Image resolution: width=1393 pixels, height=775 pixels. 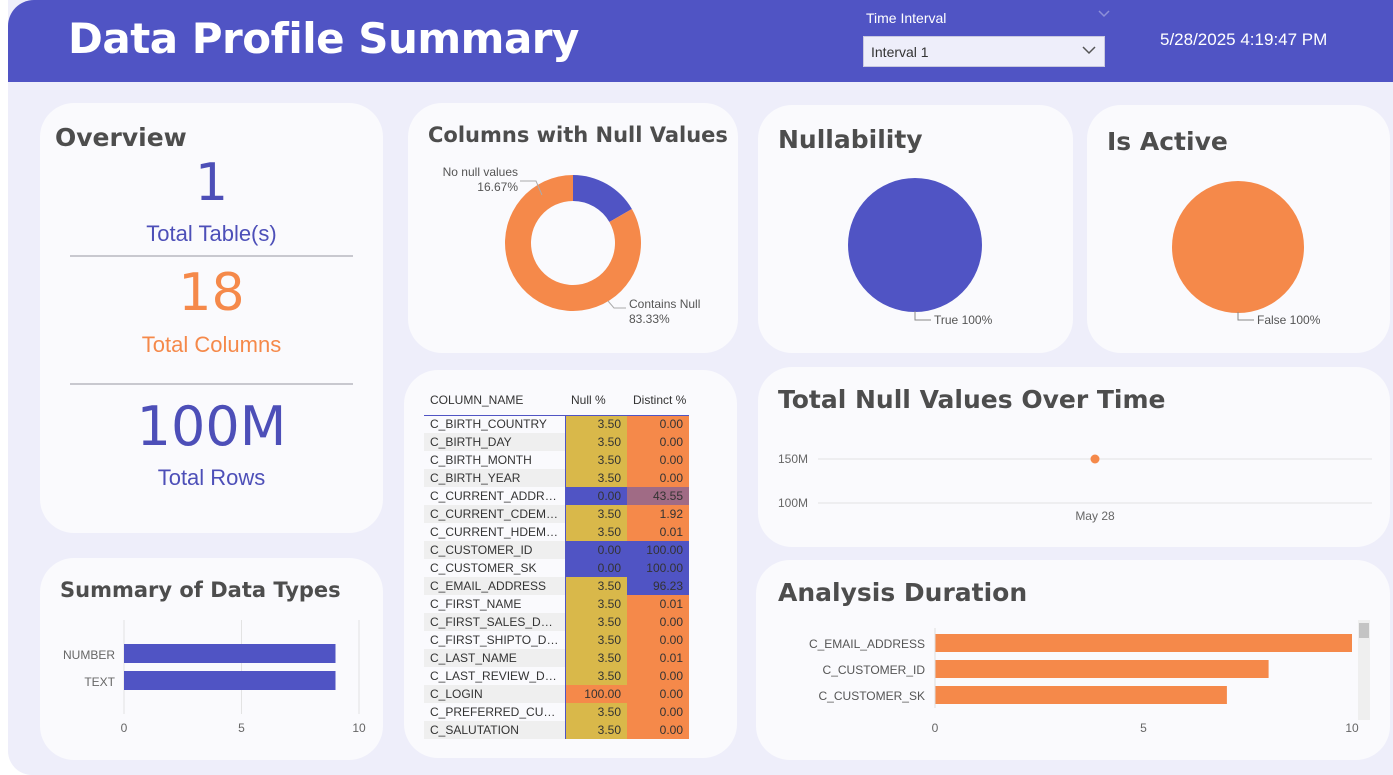 What do you see at coordinates (476, 604) in the screenshot?
I see `column-name-cell: C_FIRST_NAME` at bounding box center [476, 604].